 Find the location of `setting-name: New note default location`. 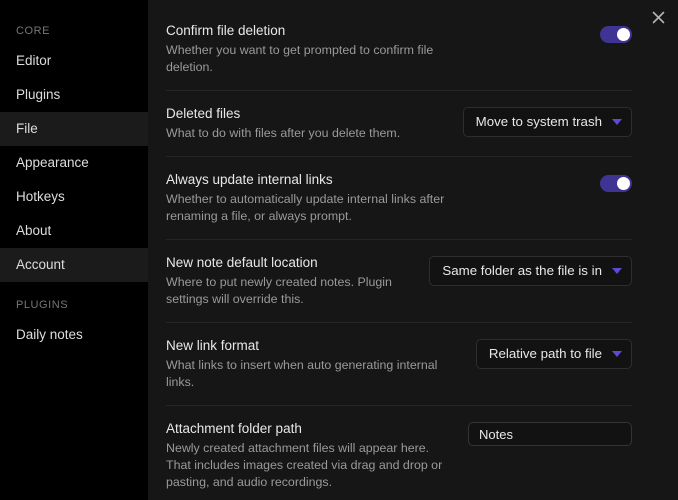

setting-name: New note default location is located at coordinates (242, 262).